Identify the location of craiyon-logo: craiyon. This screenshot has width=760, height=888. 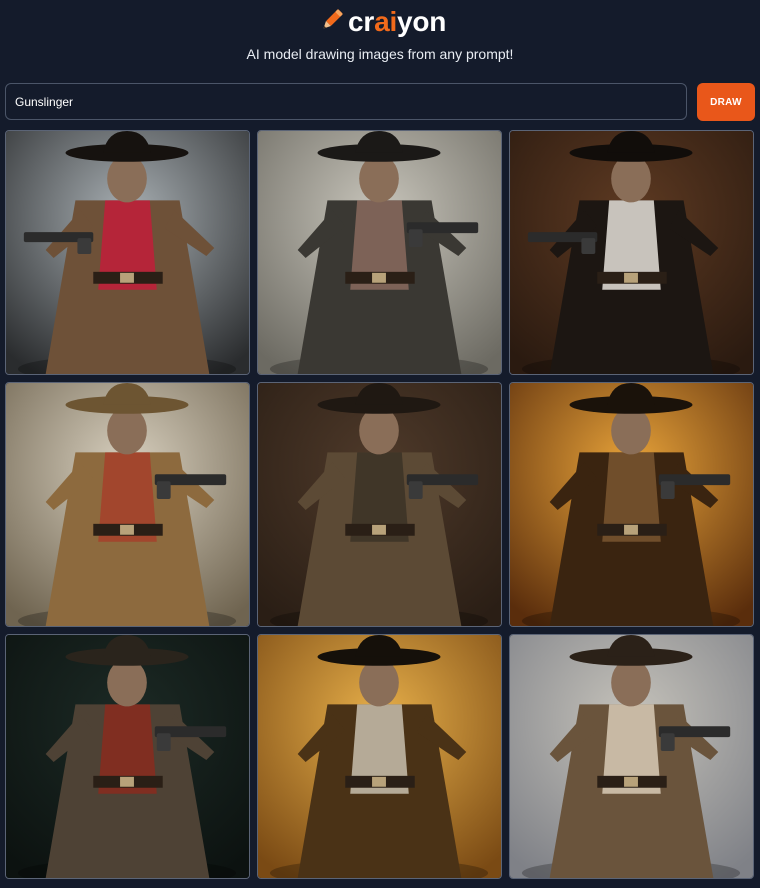
(382, 22).